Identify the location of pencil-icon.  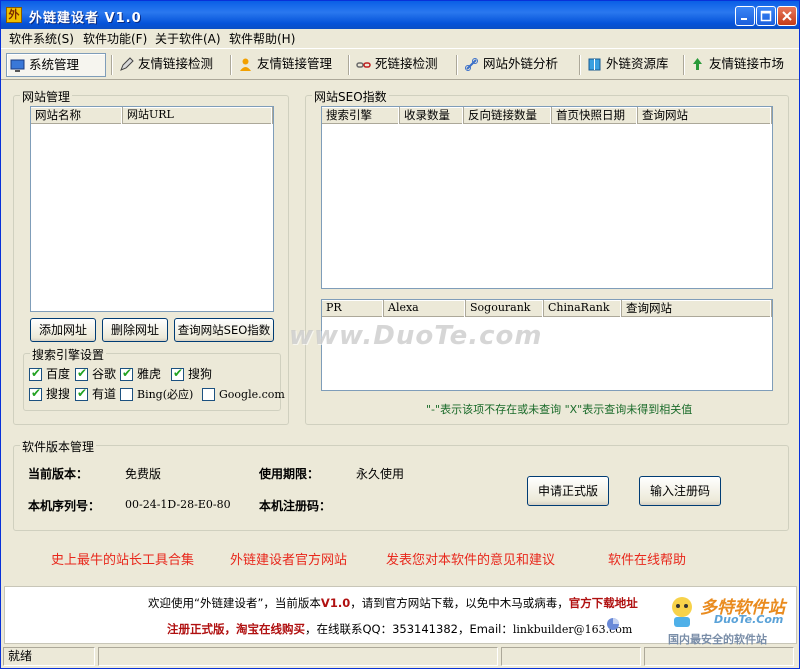
(127, 64).